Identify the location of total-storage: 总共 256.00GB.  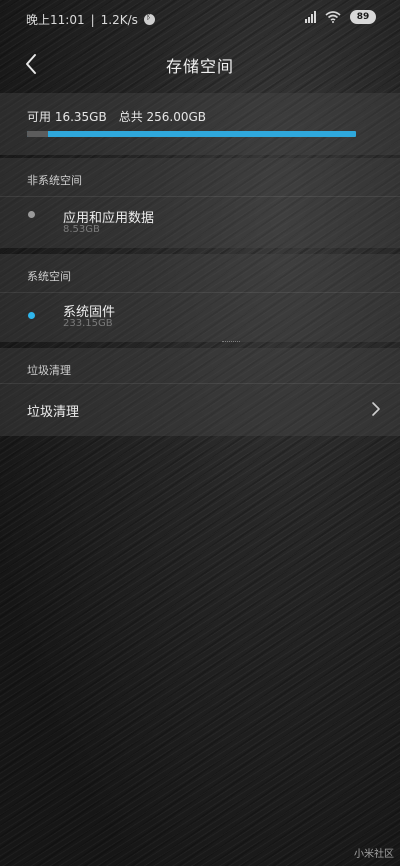
(162, 117).